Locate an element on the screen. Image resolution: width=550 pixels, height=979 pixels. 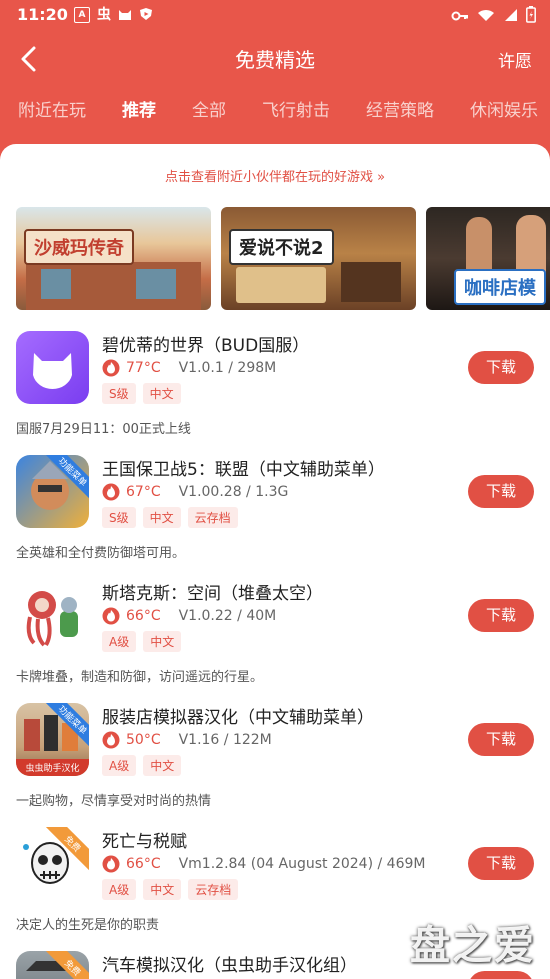
game-name: 碧优蒂的世界（BUD国服） is located at coordinates (206, 346).